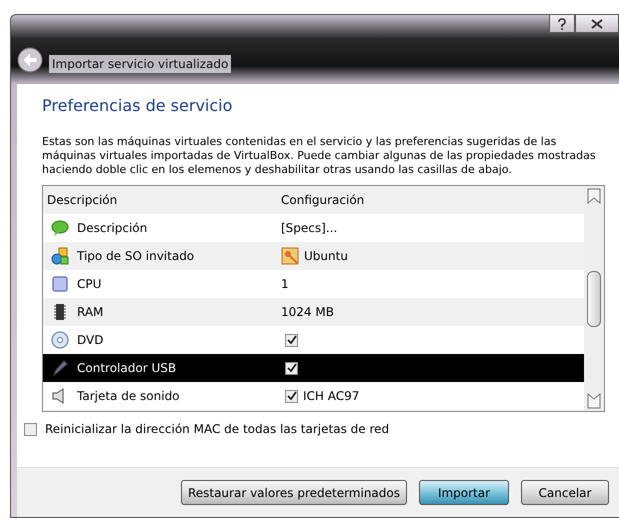 Image resolution: width=619 pixels, height=518 pixels. Describe the element at coordinates (60, 256) in the screenshot. I see `shapes-icon` at that location.